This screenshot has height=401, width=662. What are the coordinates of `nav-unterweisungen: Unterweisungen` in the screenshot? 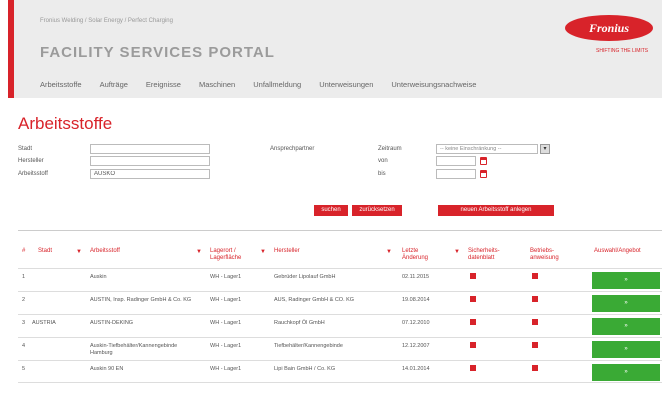 It's located at (346, 84).